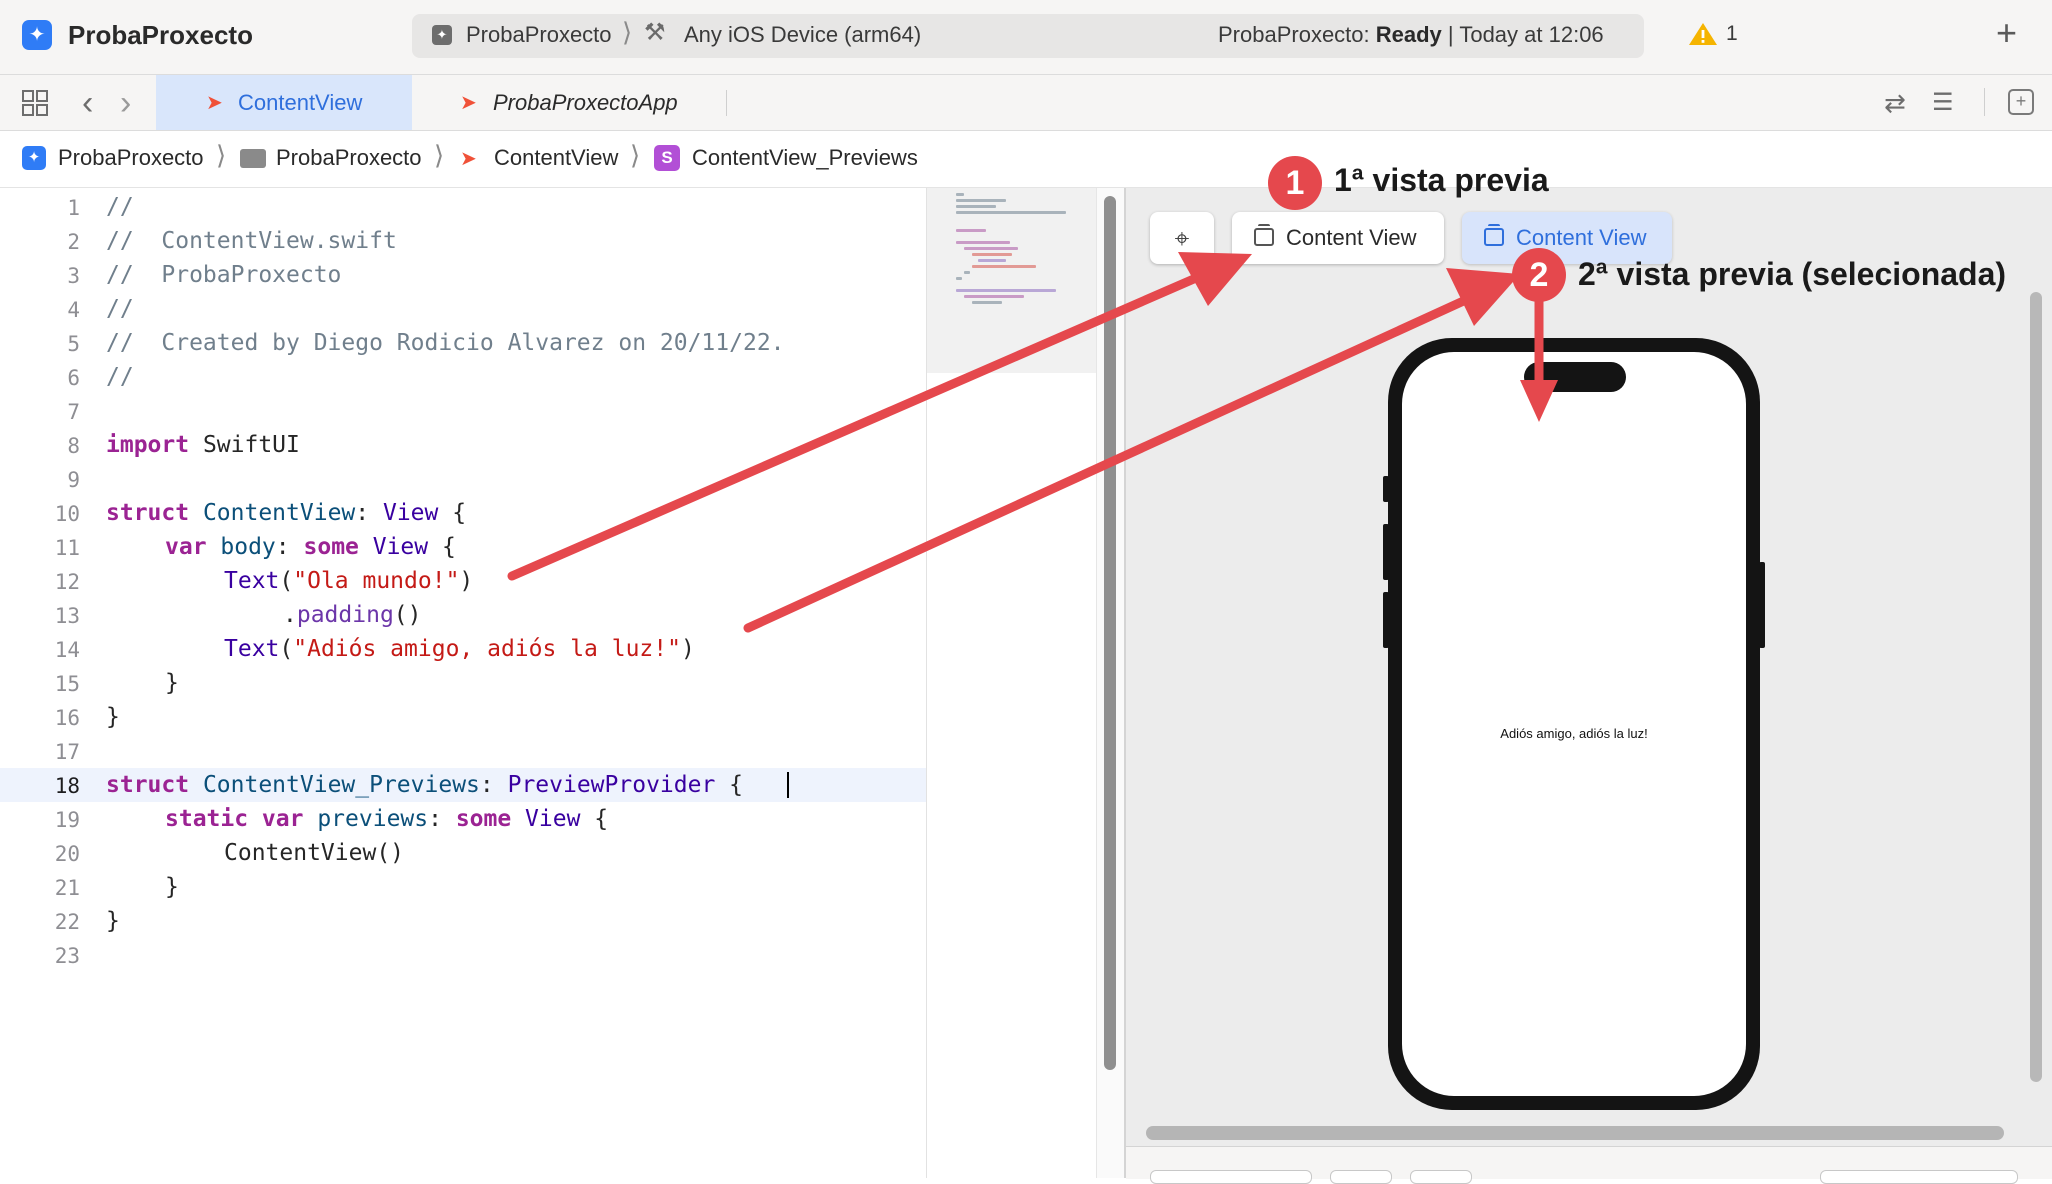 The height and width of the screenshot is (1184, 2052). Describe the element at coordinates (186, 547) in the screenshot. I see `keyword: var` at that location.